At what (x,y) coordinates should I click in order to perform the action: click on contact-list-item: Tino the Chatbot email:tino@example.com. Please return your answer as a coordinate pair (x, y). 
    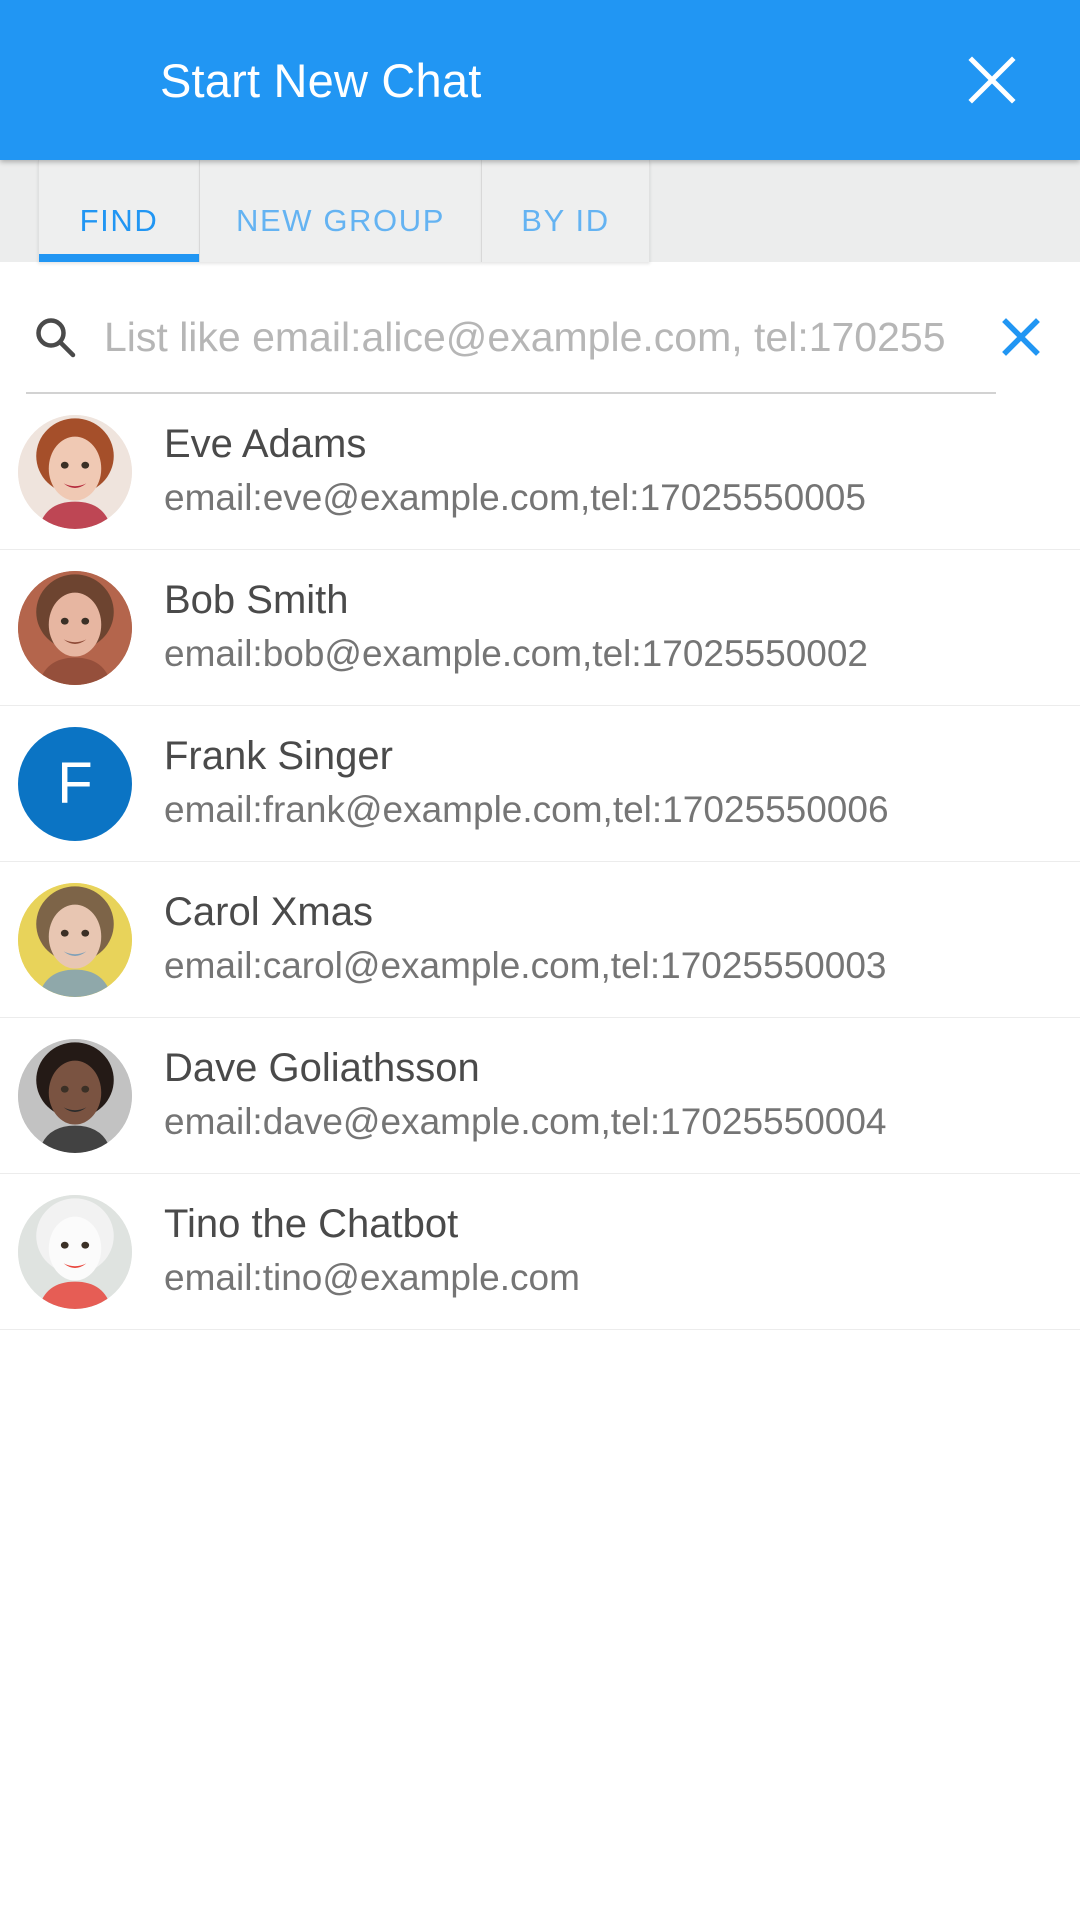
    Looking at the image, I should click on (540, 1252).